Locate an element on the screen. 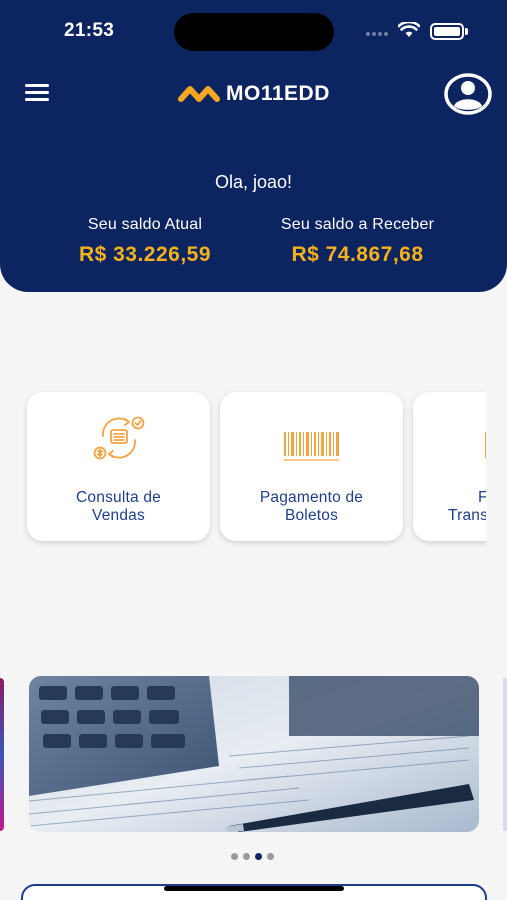 The width and height of the screenshot is (507, 900). current-balance-value: R$ 33.226,59 is located at coordinates (145, 254).